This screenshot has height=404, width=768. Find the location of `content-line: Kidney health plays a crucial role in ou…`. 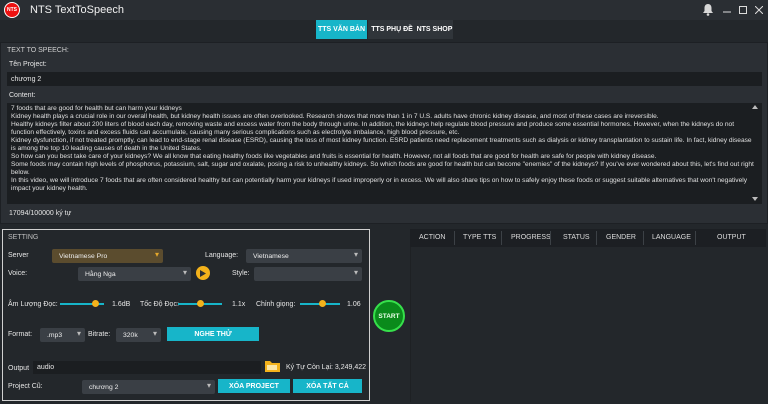

content-line: Kidney health plays a crucial role in ou… is located at coordinates (335, 116).